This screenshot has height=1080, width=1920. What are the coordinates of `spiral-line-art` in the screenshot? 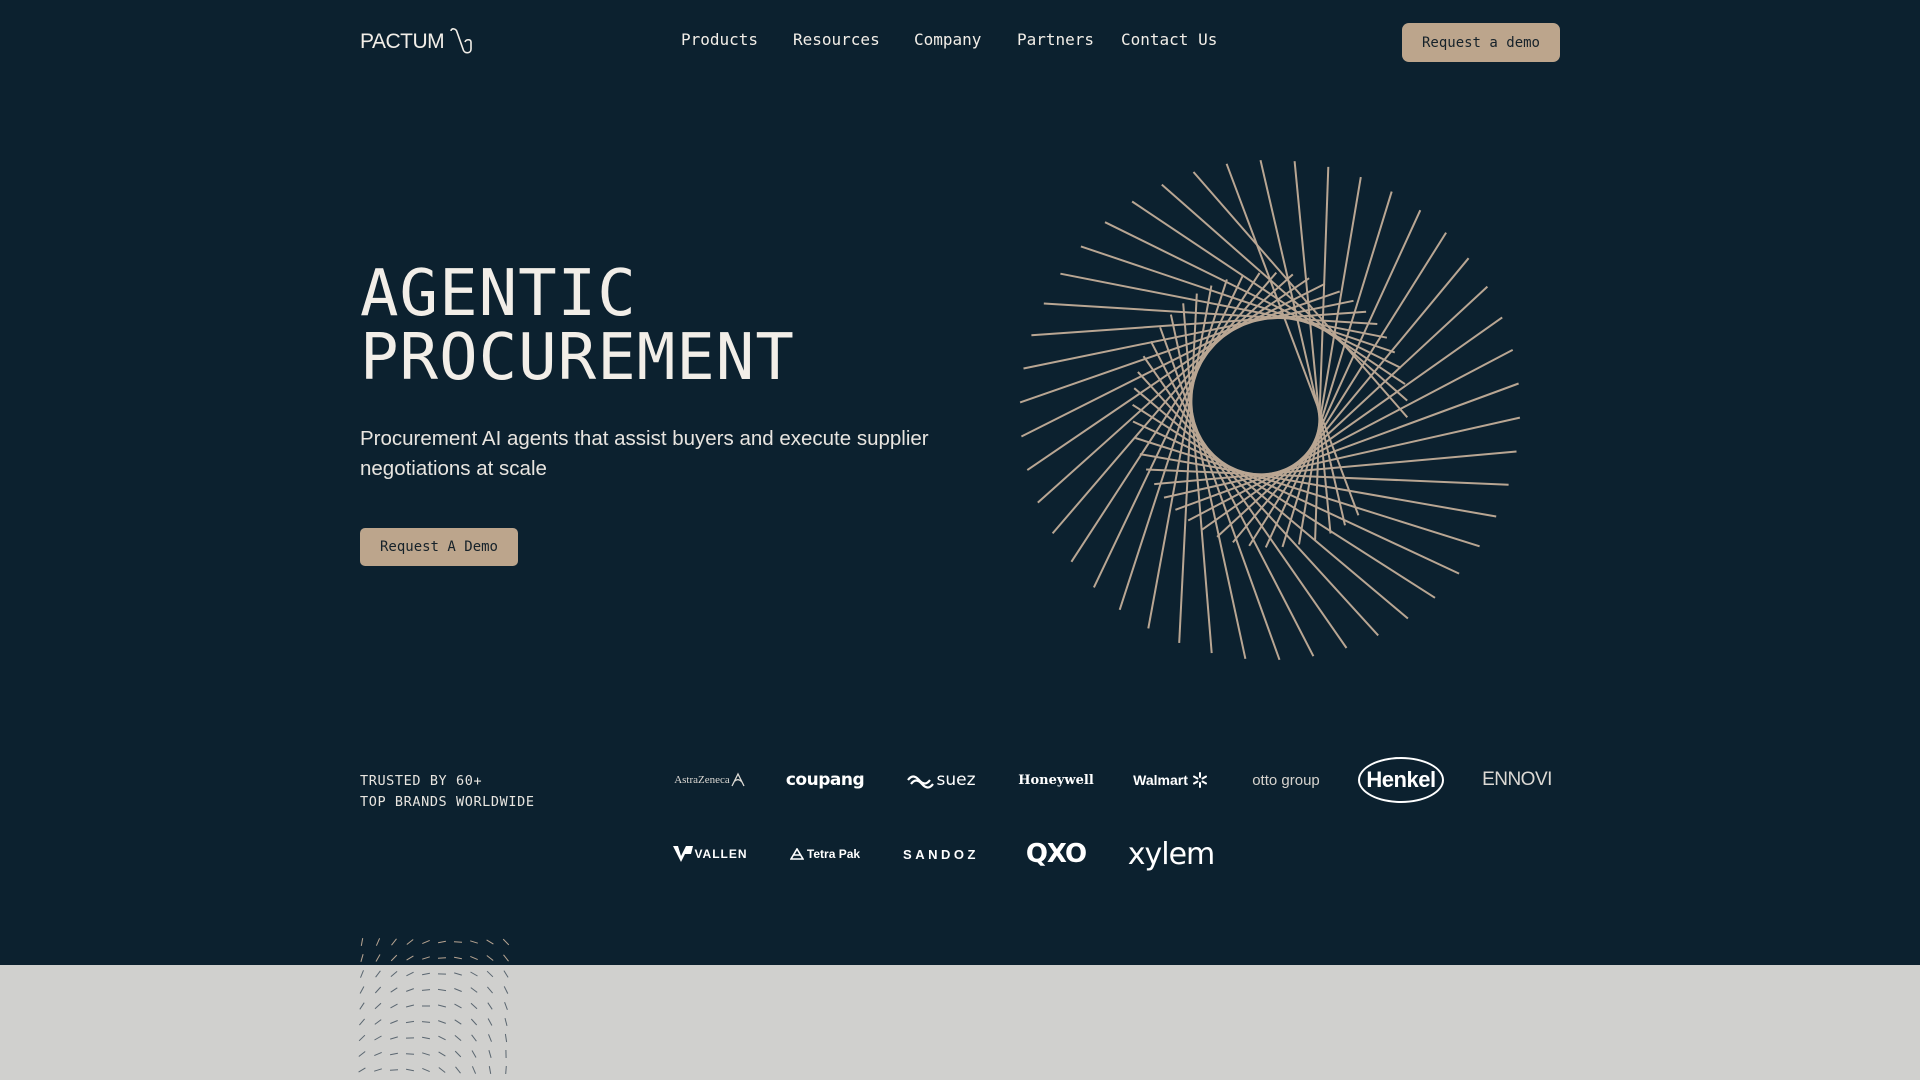 It's located at (1270, 410).